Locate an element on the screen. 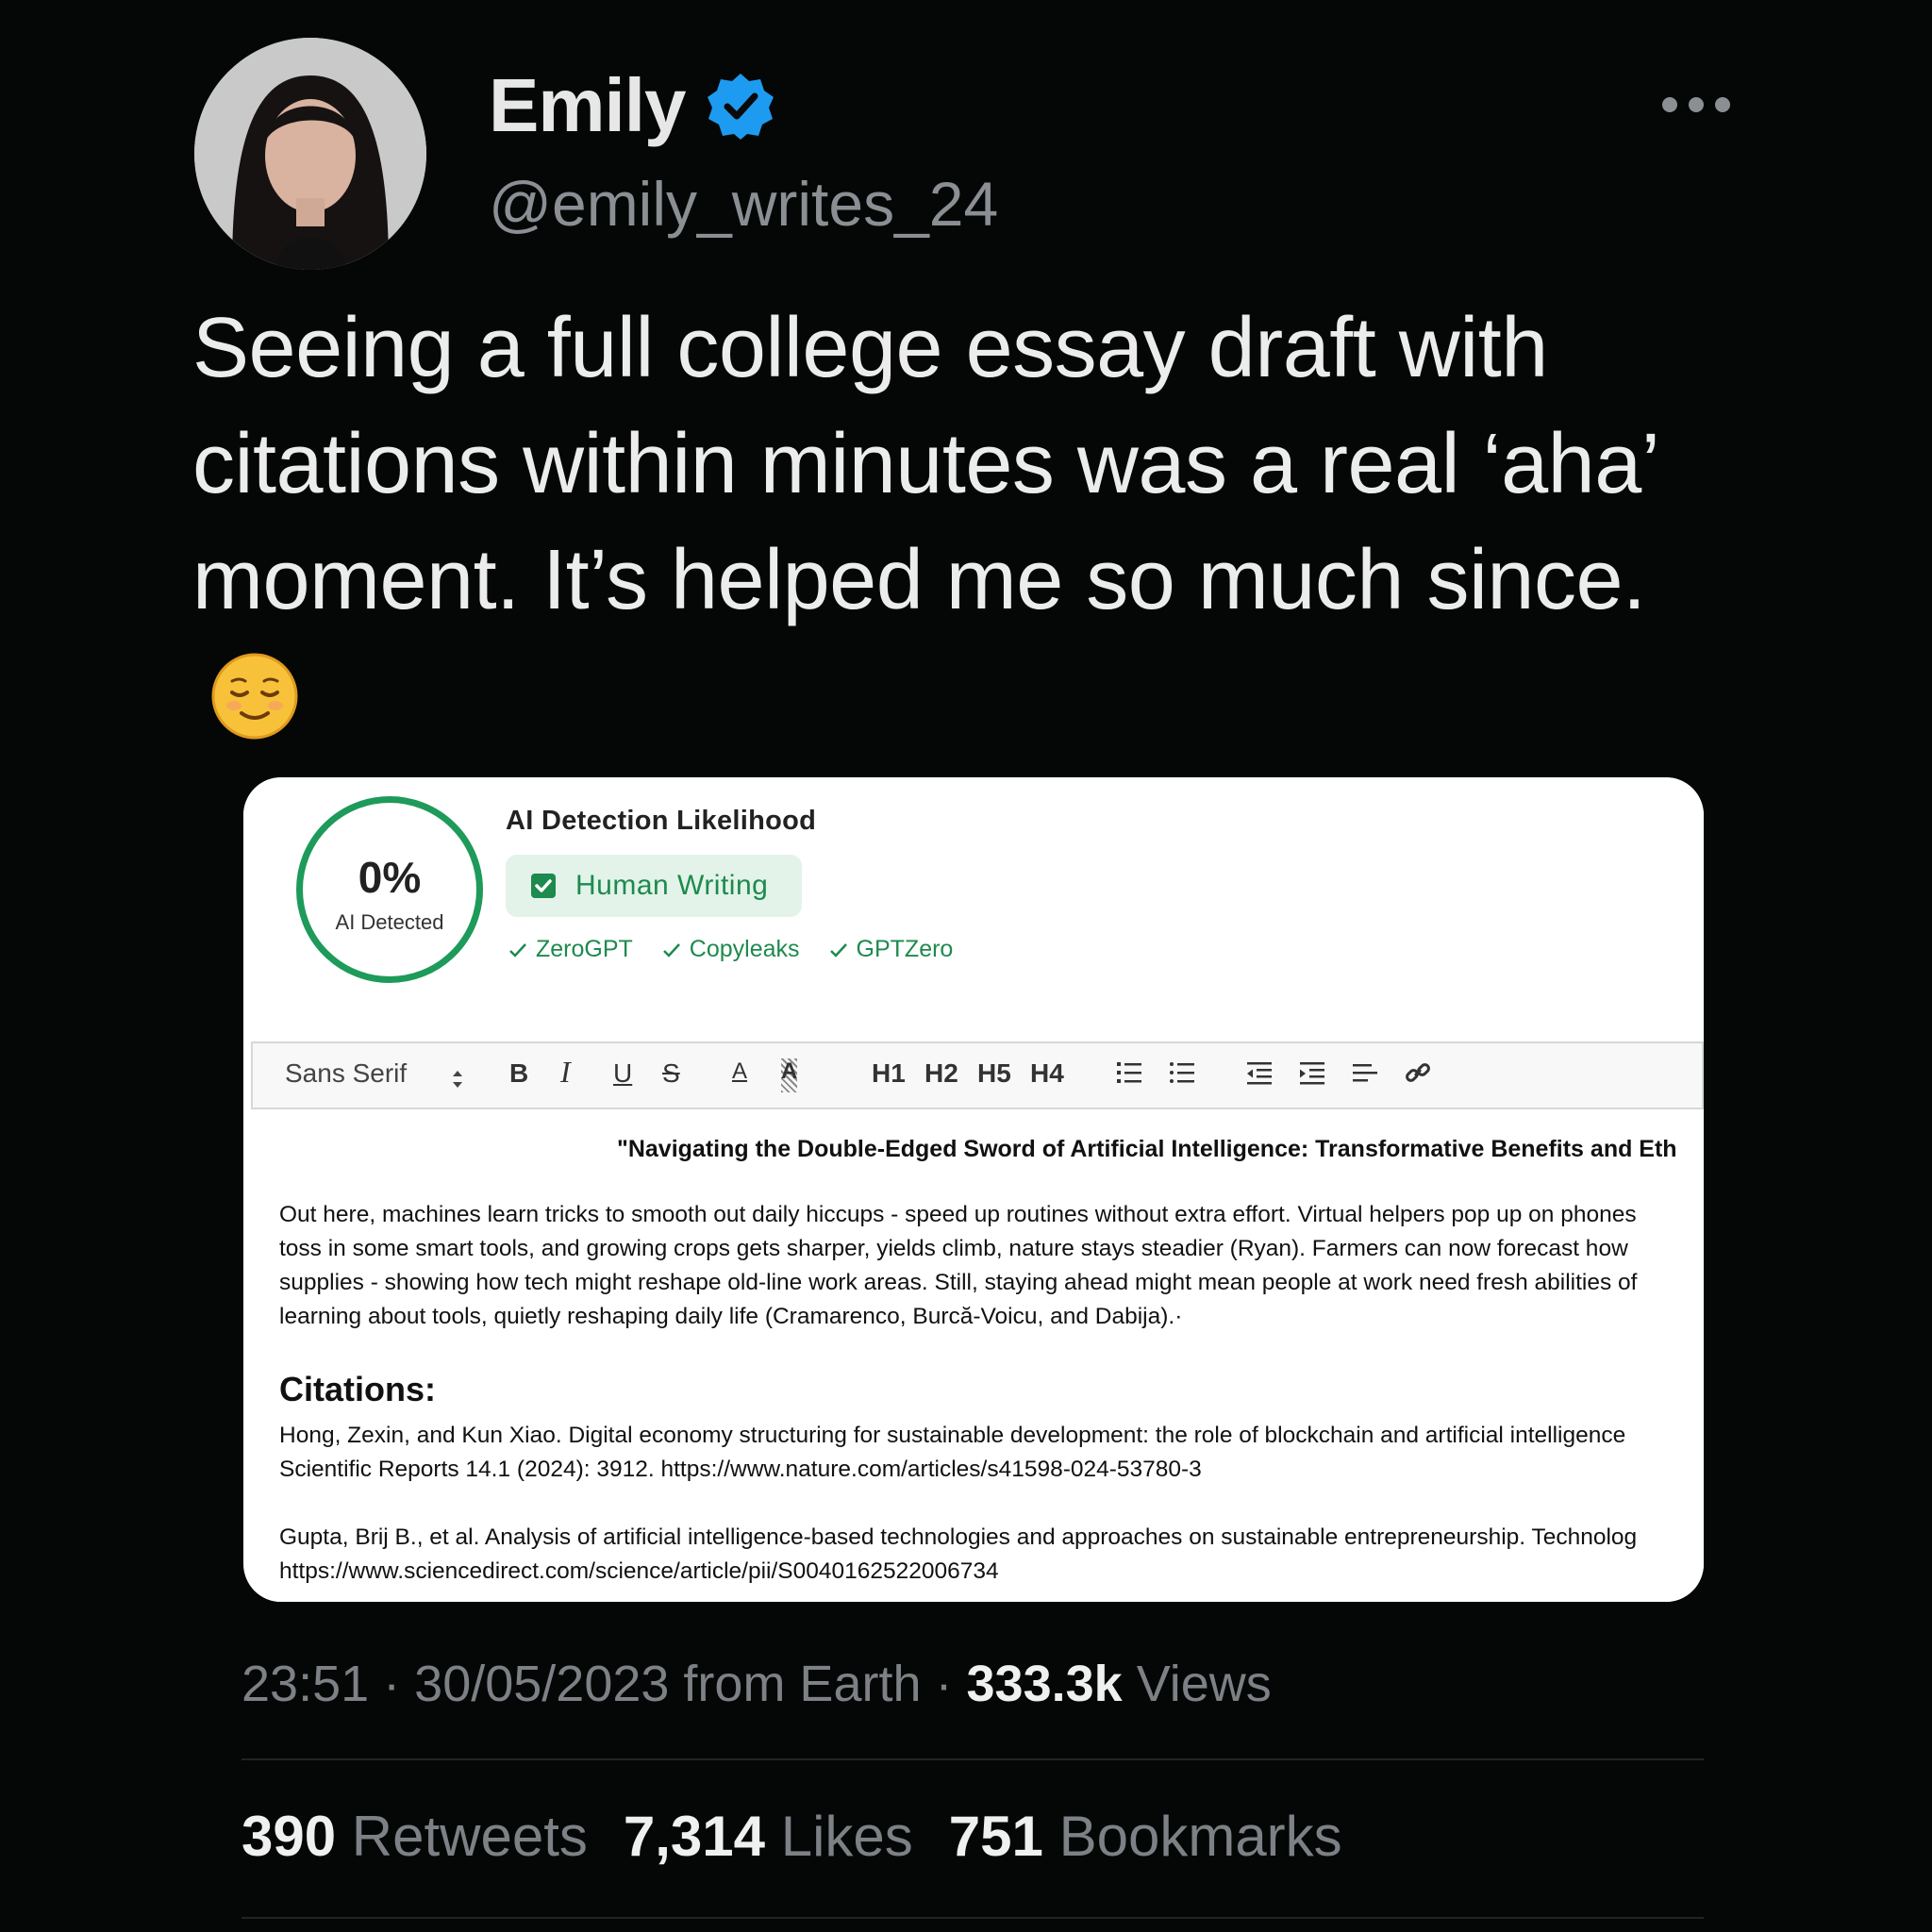 Image resolution: width=1932 pixels, height=1932 pixels. underline-button: U is located at coordinates (622, 1075).